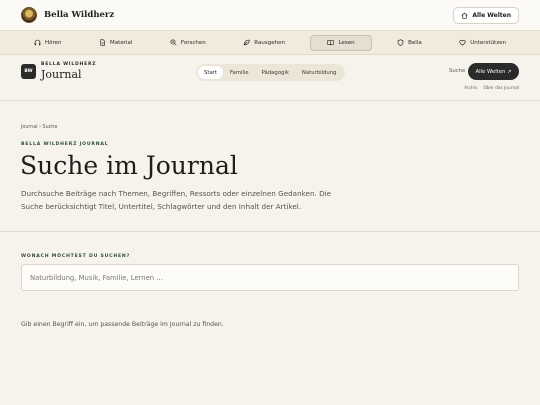 The image size is (540, 405). I want to click on heart-icon, so click(462, 42).